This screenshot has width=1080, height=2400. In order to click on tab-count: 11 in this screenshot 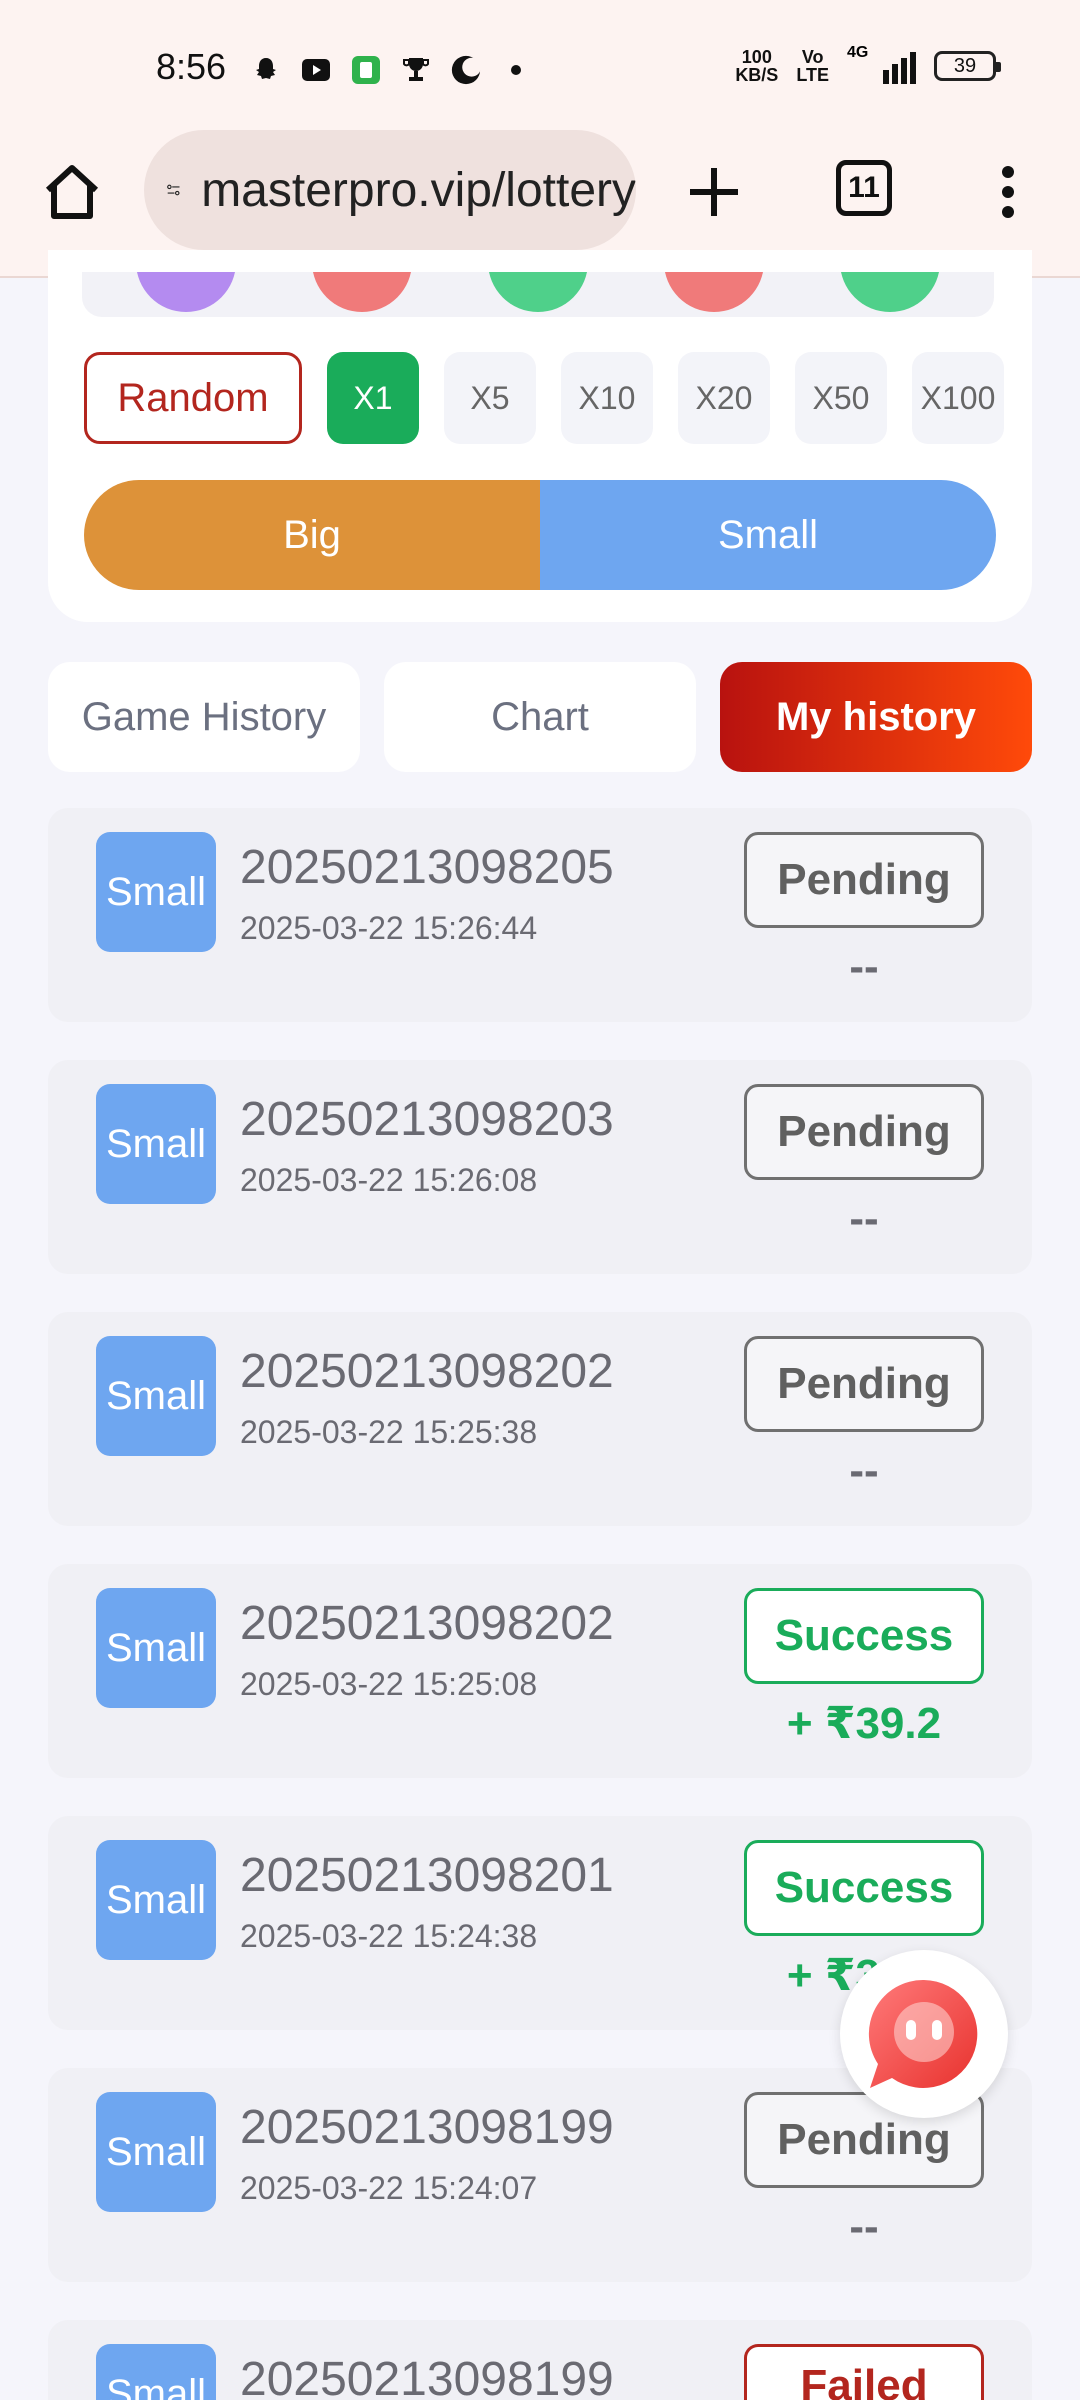, I will do `click(864, 187)`.